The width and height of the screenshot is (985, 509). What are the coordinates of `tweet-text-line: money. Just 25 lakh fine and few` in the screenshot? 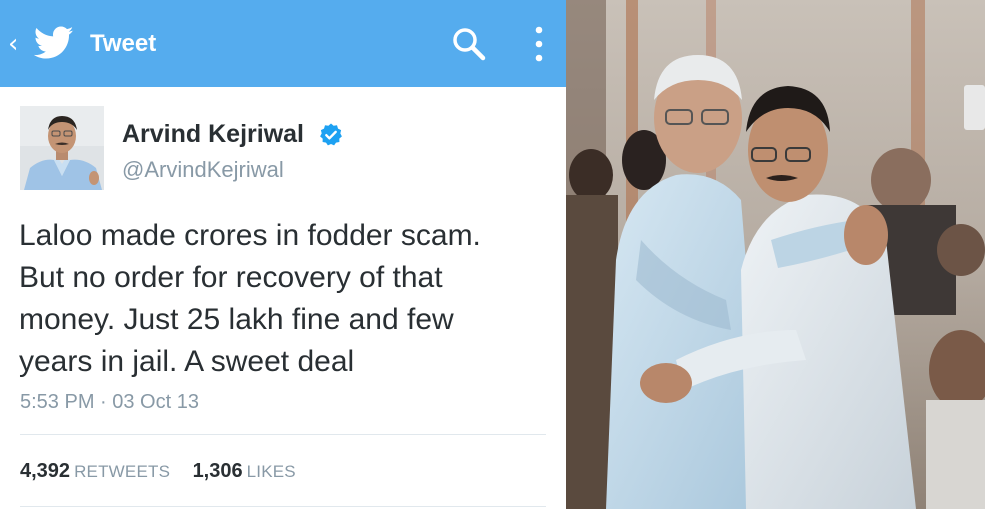 It's located at (236, 319).